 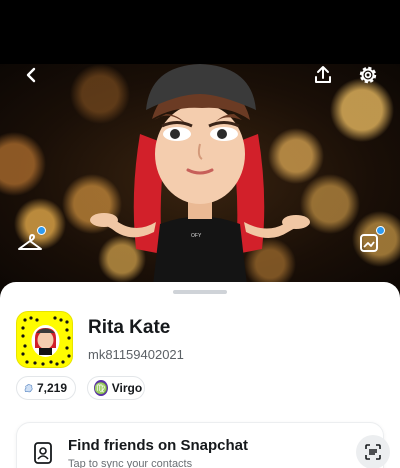 I want to click on find-friends-title: Find friends on Snapchat, so click(x=158, y=445).